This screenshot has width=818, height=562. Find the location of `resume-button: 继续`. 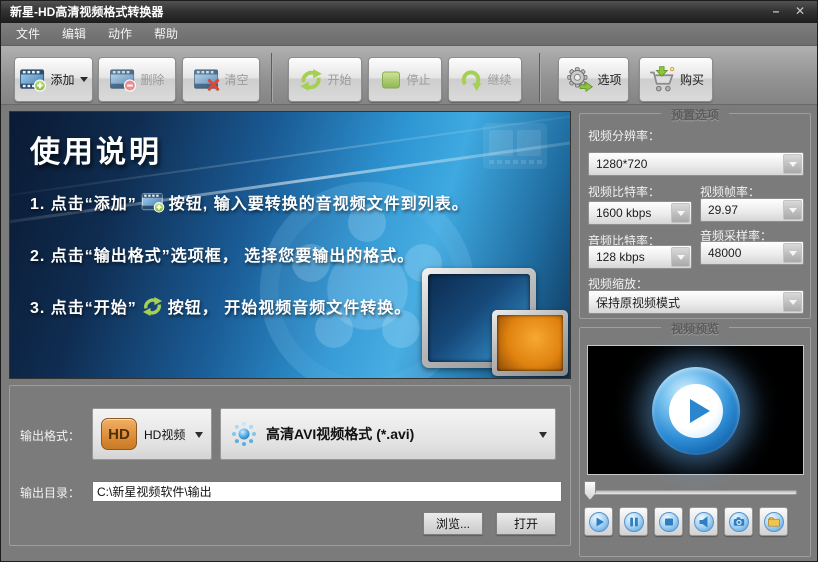

resume-button: 继续 is located at coordinates (485, 79).